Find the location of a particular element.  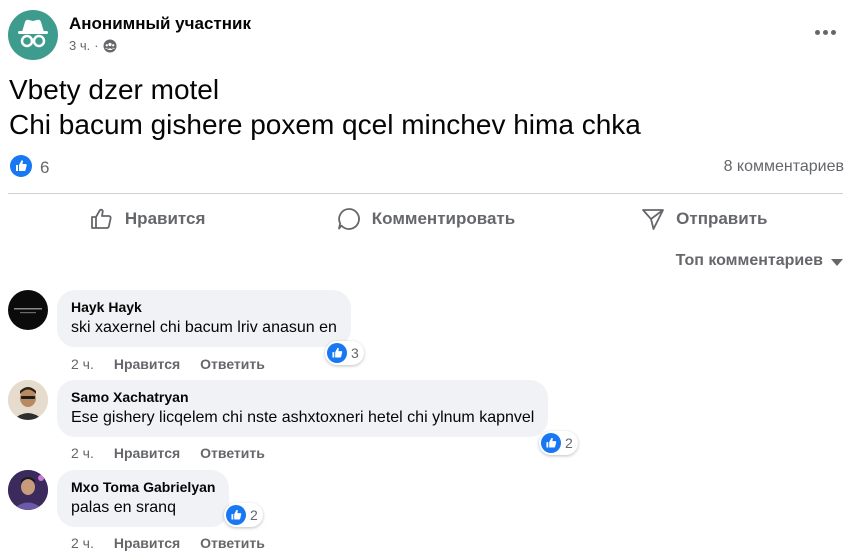

post-action-bar: Нравится Комментировать Отправить is located at coordinates (425, 219).